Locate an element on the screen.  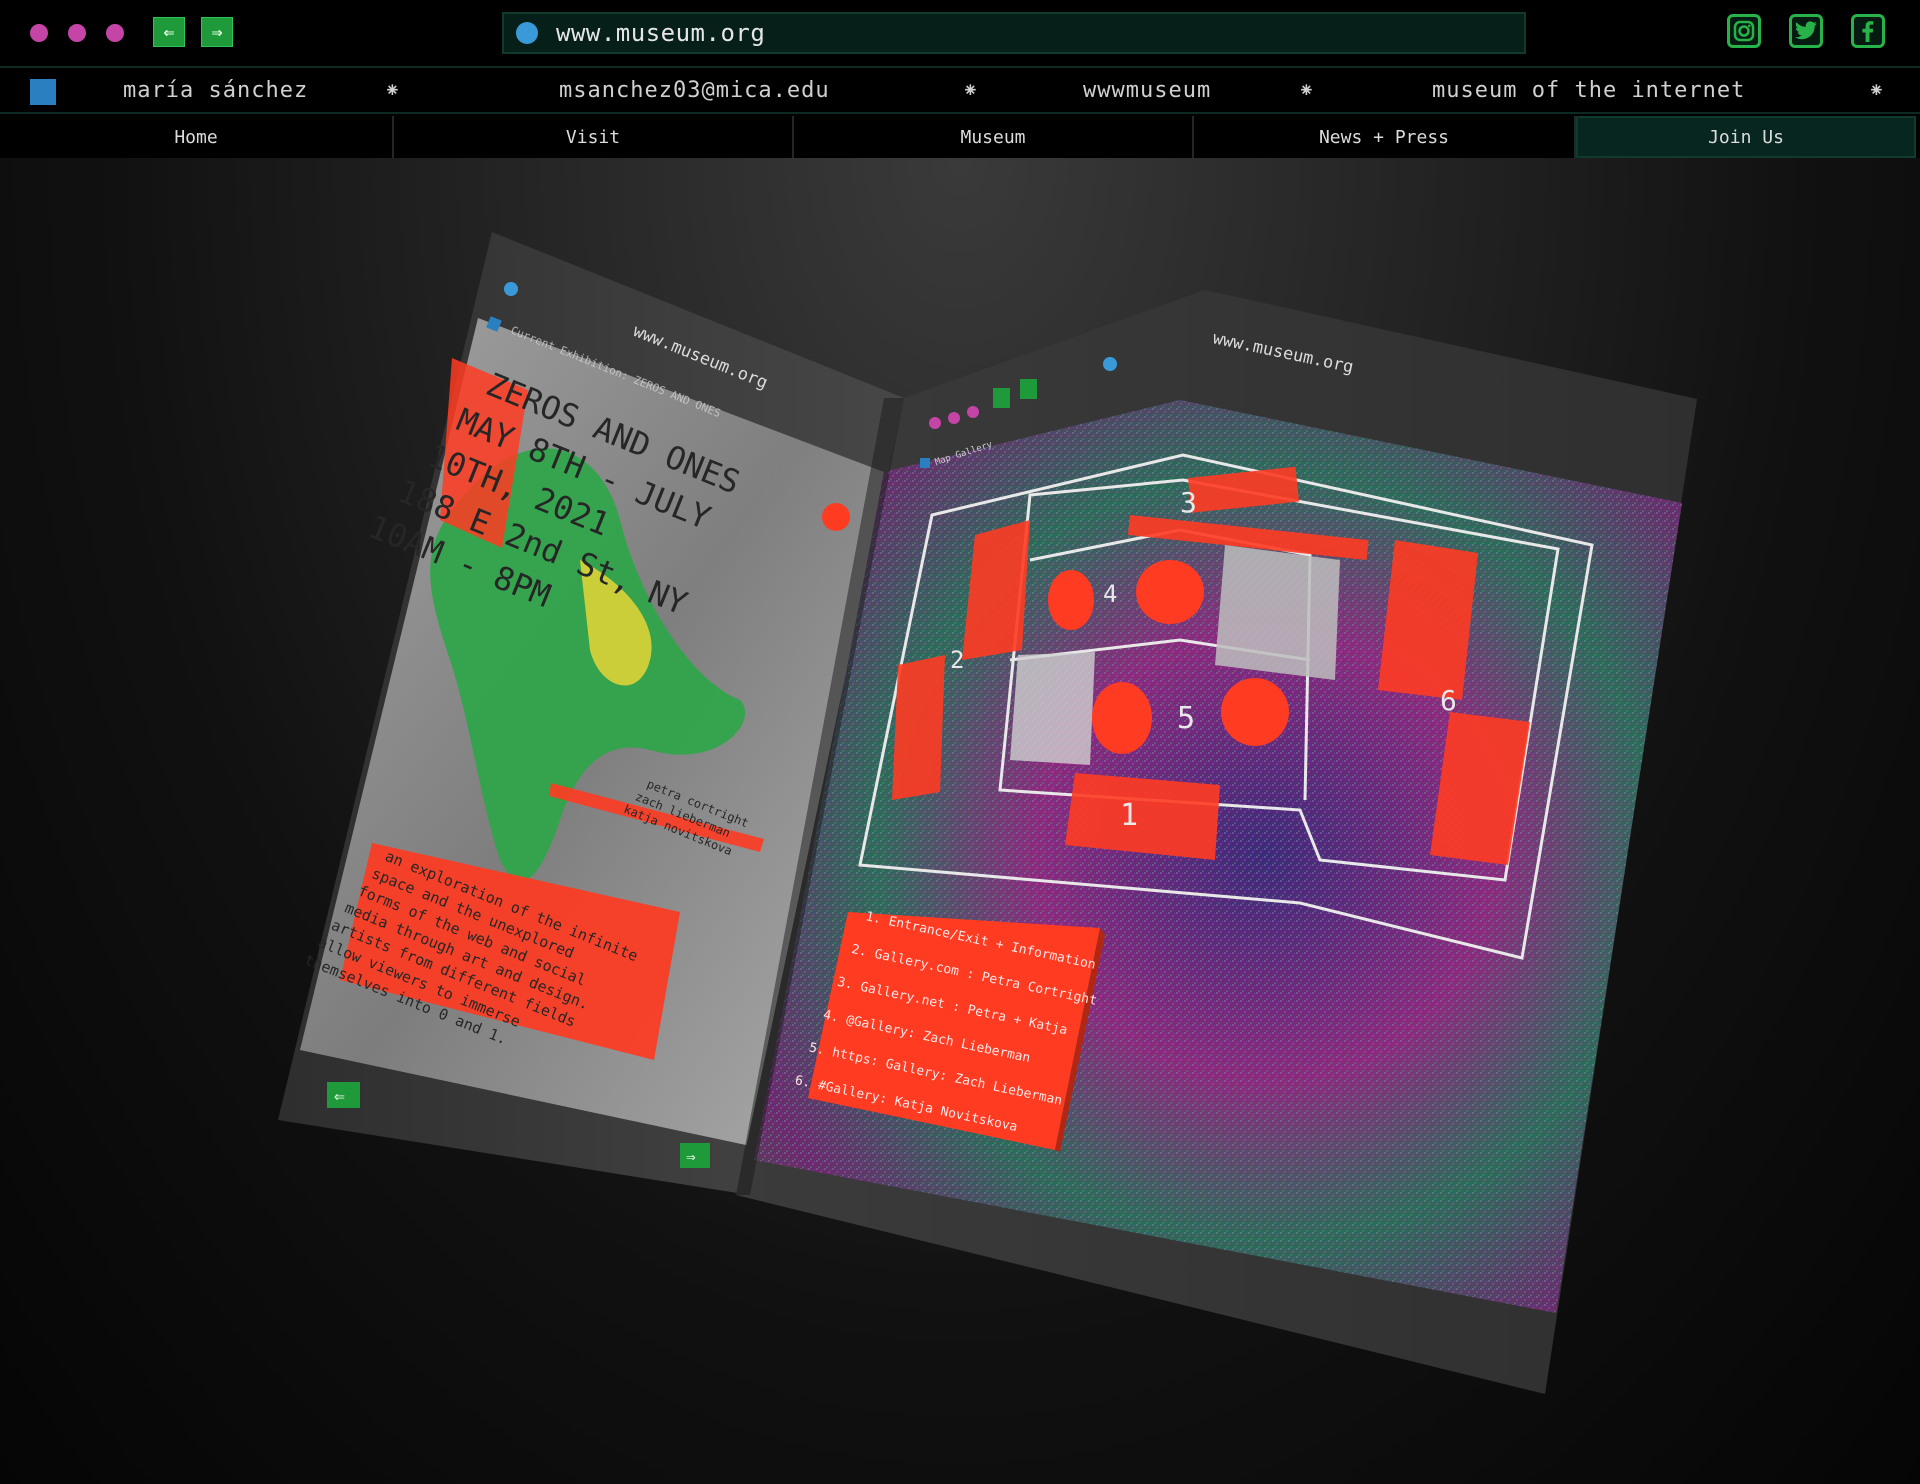
url-text: www.museum.org is located at coordinates (661, 33).